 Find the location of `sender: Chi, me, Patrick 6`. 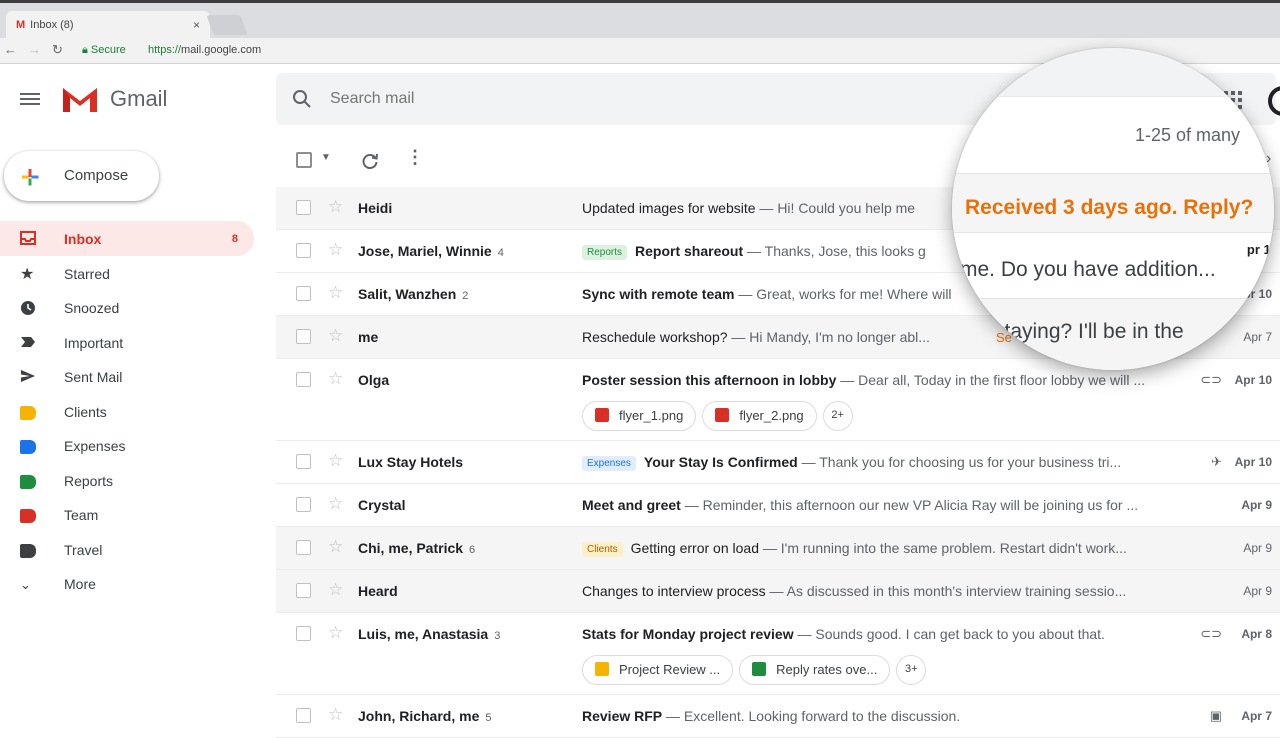

sender: Chi, me, Patrick 6 is located at coordinates (458, 548).